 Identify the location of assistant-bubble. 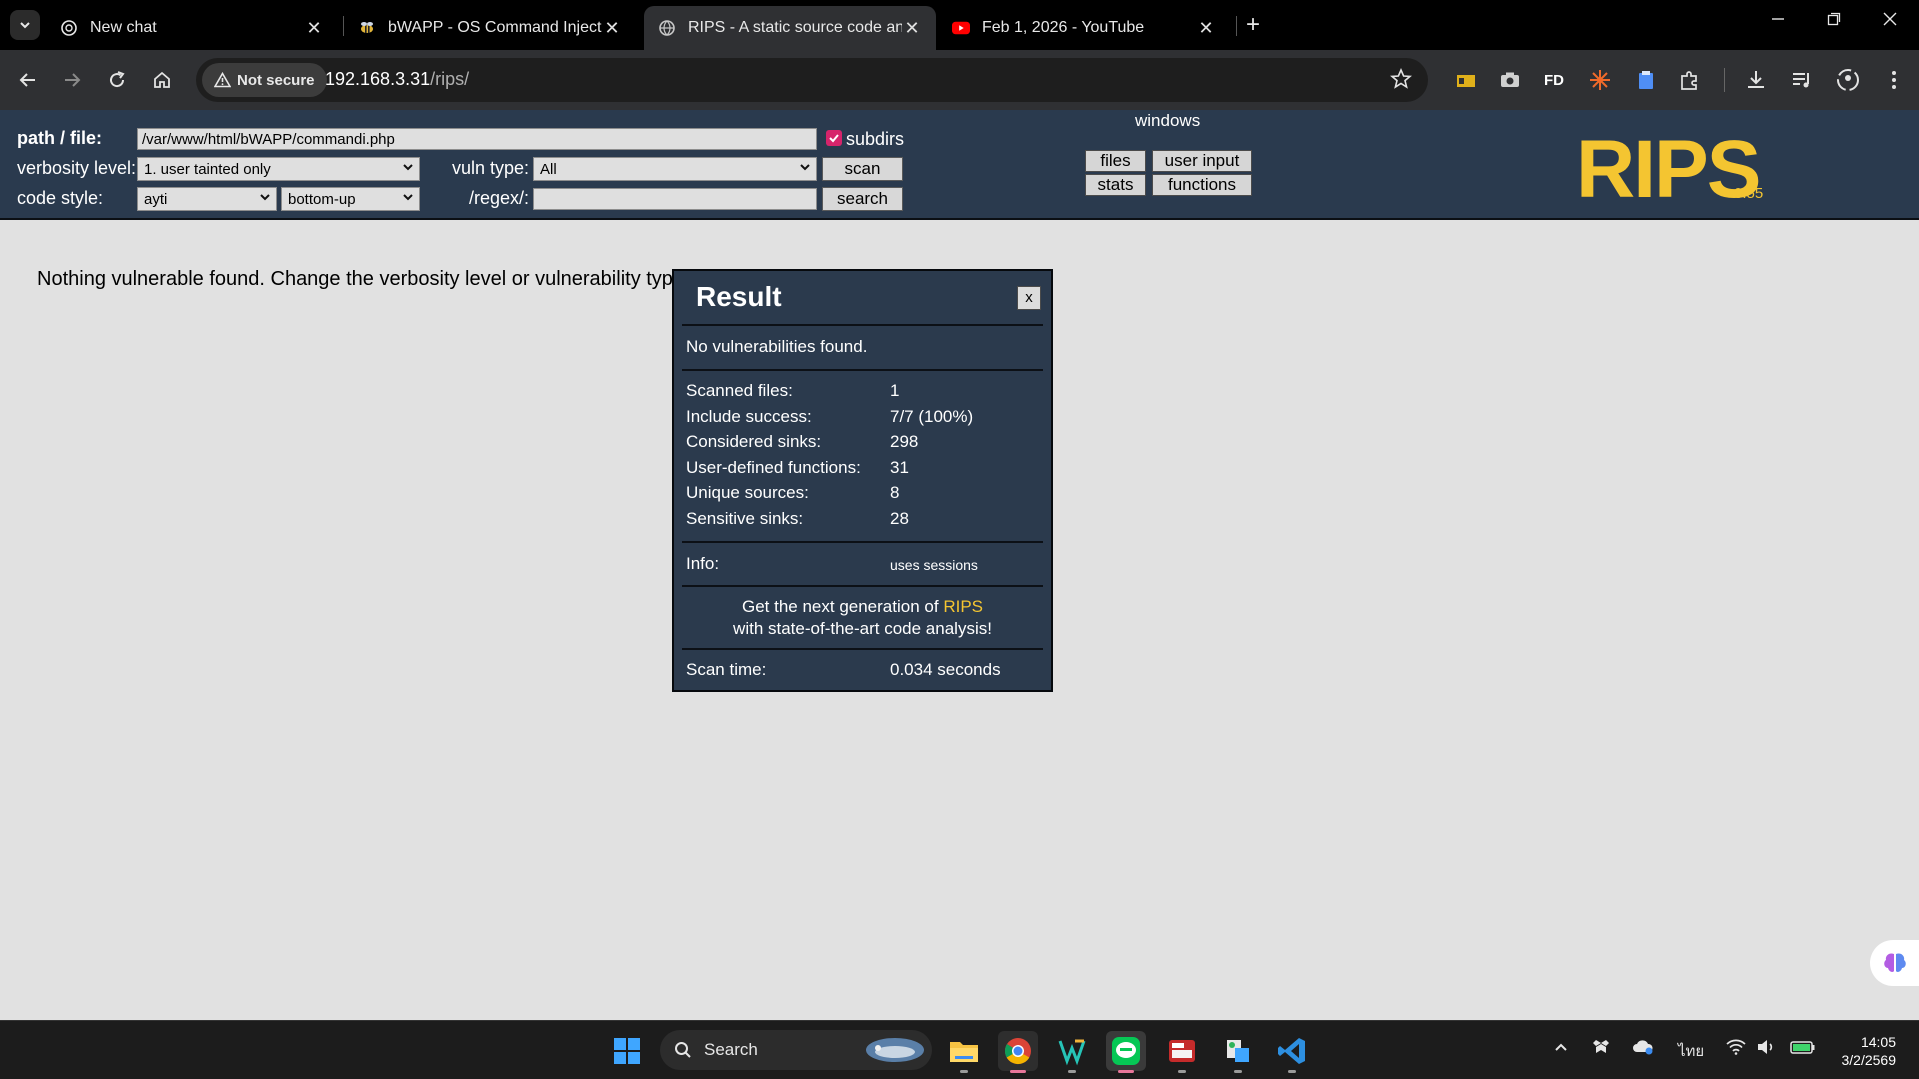
(1894, 963).